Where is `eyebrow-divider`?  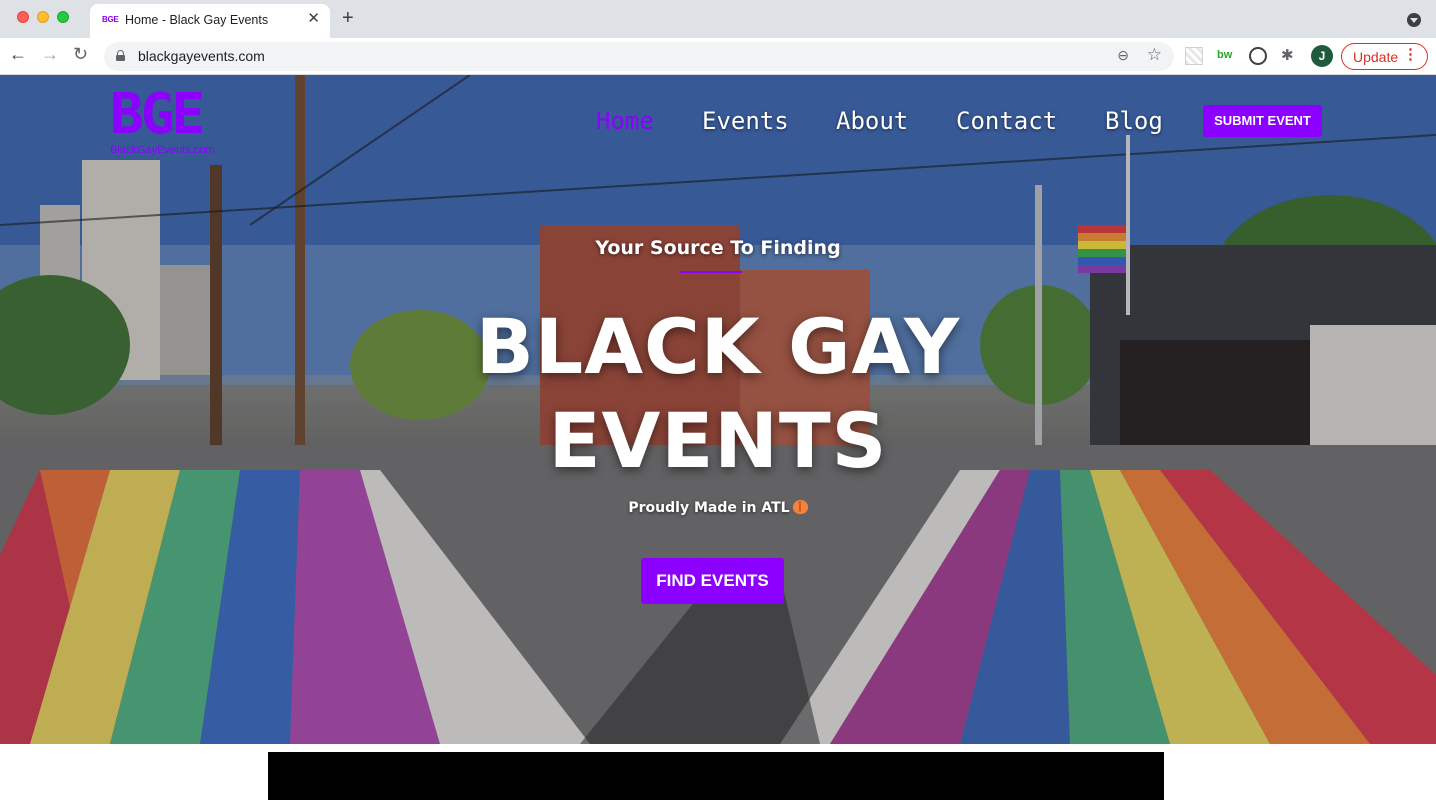 eyebrow-divider is located at coordinates (711, 272).